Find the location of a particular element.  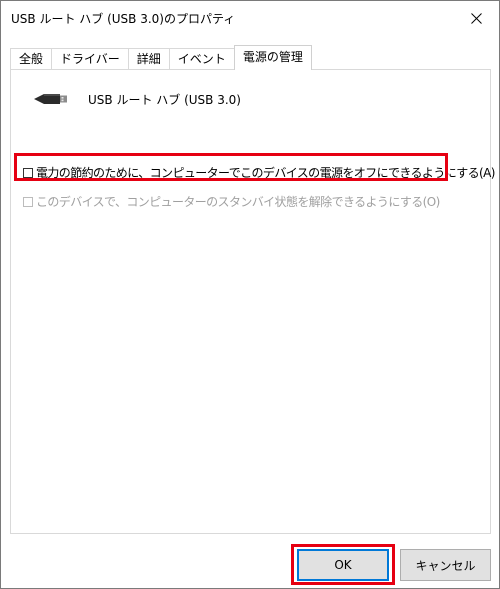

close-icon is located at coordinates (476, 18).